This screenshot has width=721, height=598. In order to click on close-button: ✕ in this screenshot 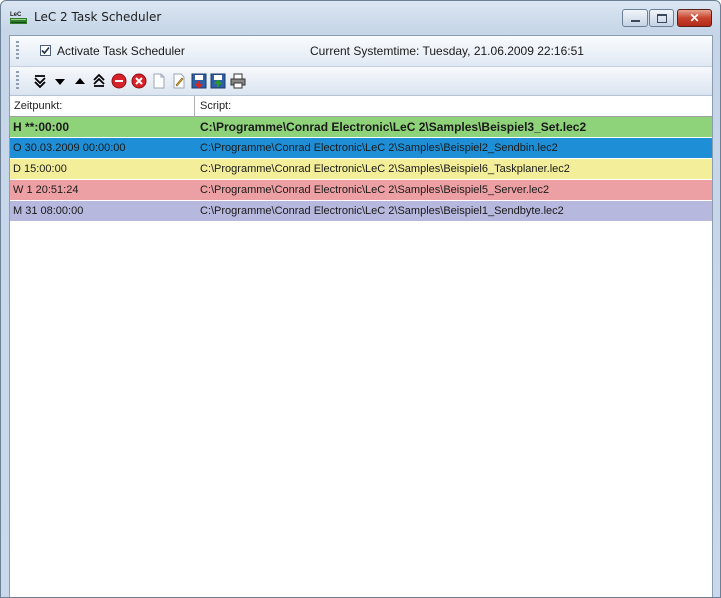, I will do `click(694, 18)`.